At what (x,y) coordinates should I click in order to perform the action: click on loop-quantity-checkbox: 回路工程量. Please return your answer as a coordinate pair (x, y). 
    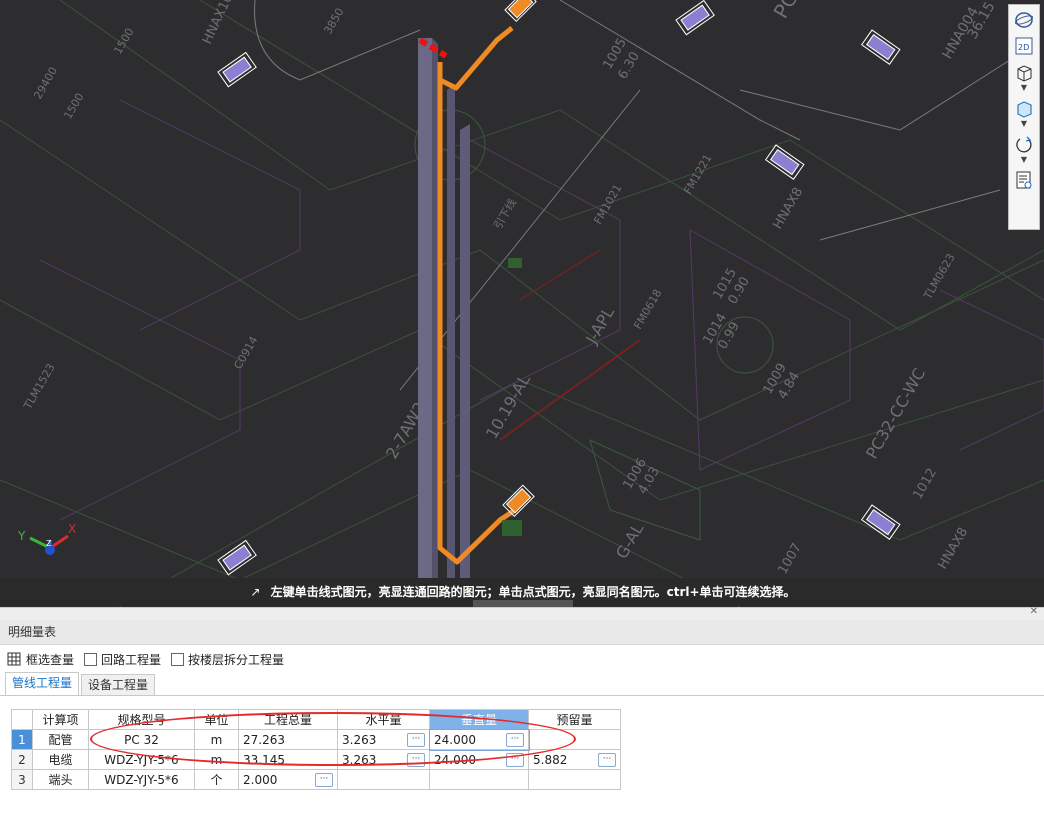
    Looking at the image, I should click on (122, 659).